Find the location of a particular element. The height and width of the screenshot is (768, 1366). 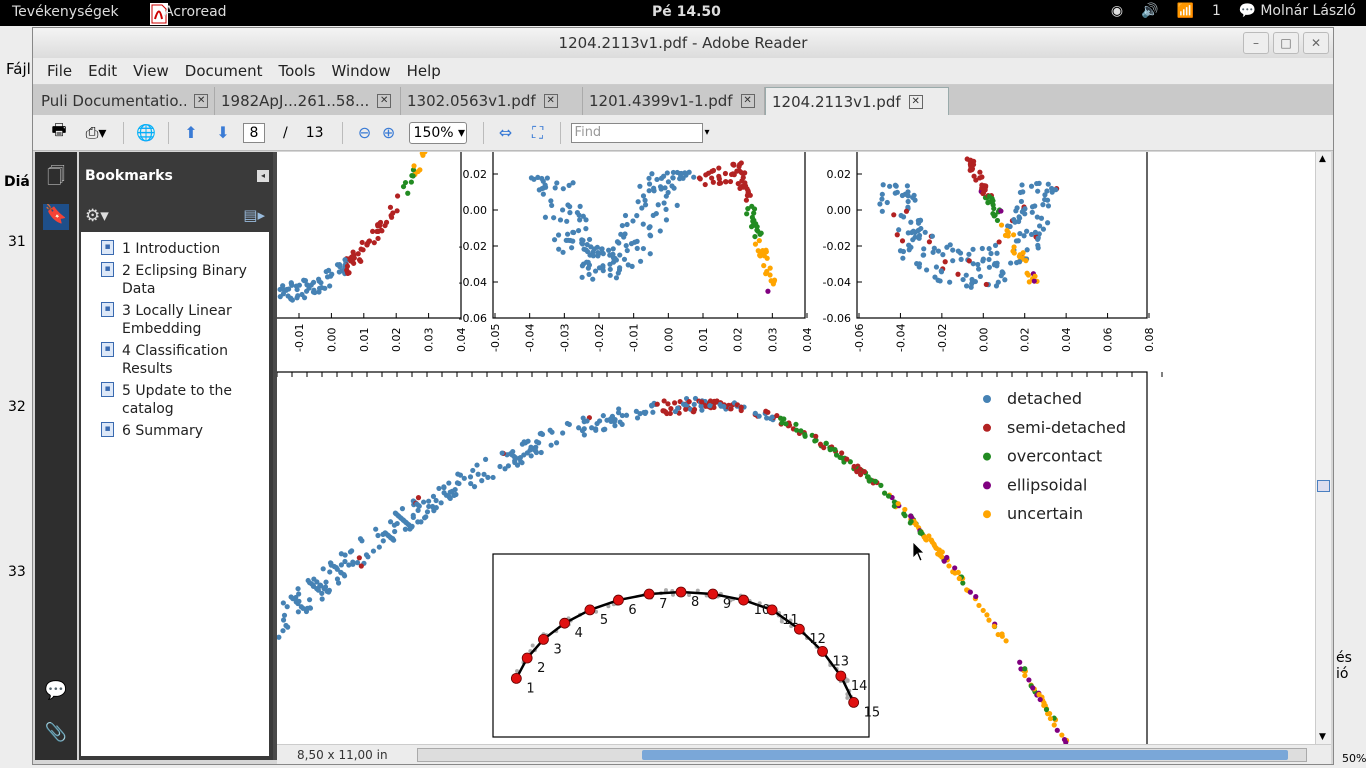

menu-edit: Edit is located at coordinates (102, 71).